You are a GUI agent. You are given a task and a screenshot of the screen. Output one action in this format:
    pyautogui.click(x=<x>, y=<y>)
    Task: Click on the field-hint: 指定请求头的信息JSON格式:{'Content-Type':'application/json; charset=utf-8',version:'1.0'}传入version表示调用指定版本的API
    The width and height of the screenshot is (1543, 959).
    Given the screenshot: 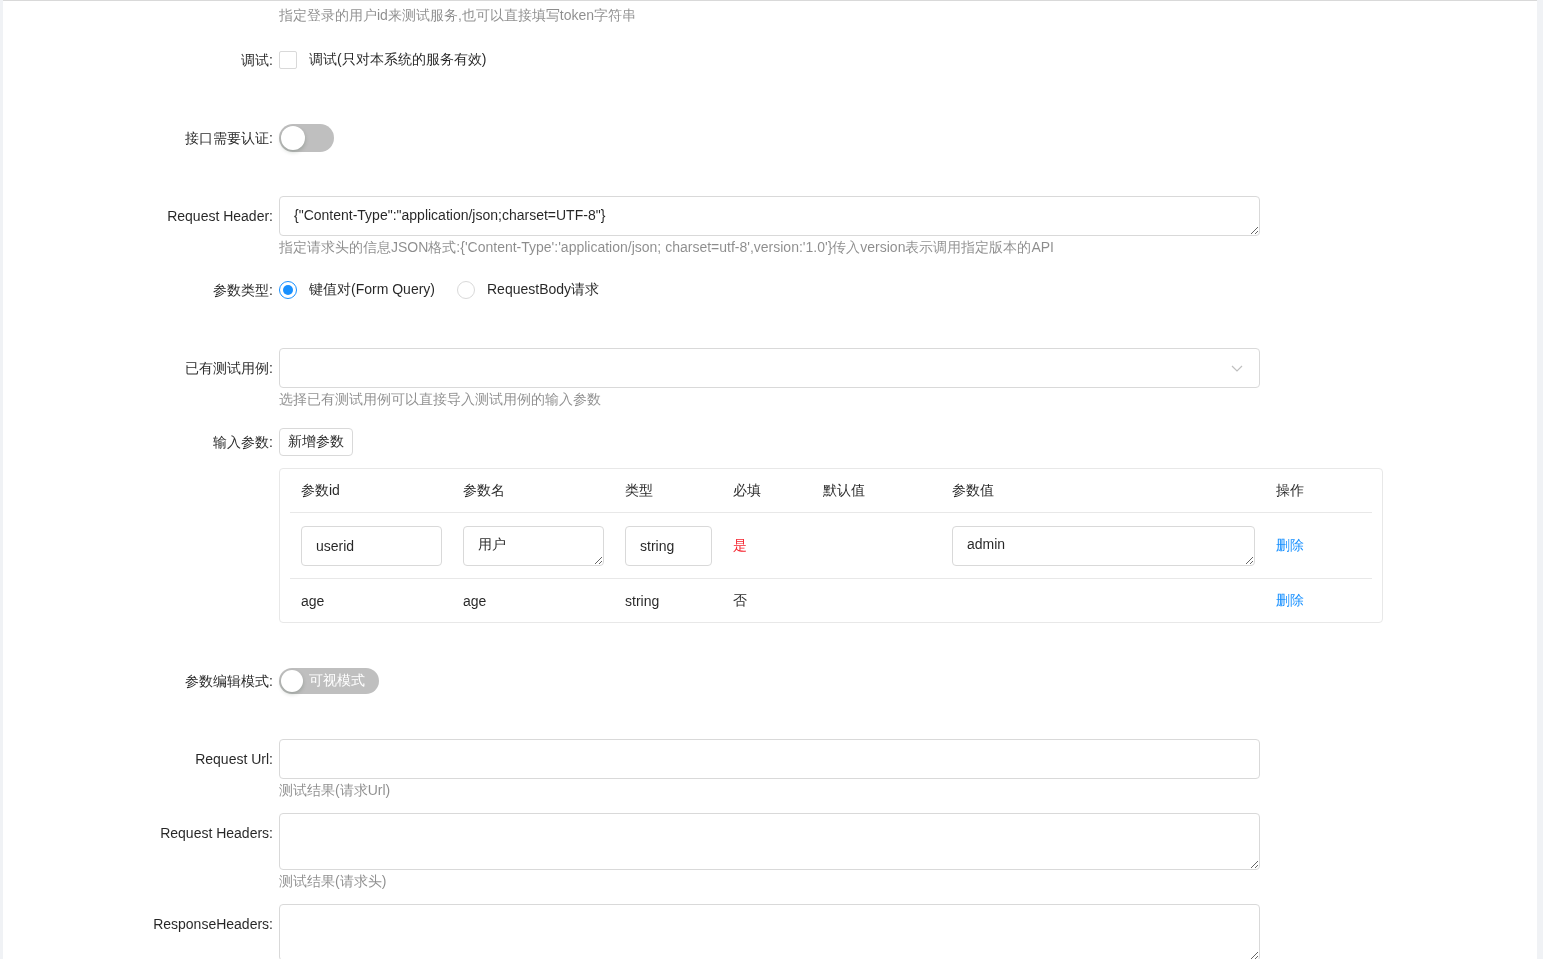 What is the action you would take?
    pyautogui.click(x=667, y=247)
    